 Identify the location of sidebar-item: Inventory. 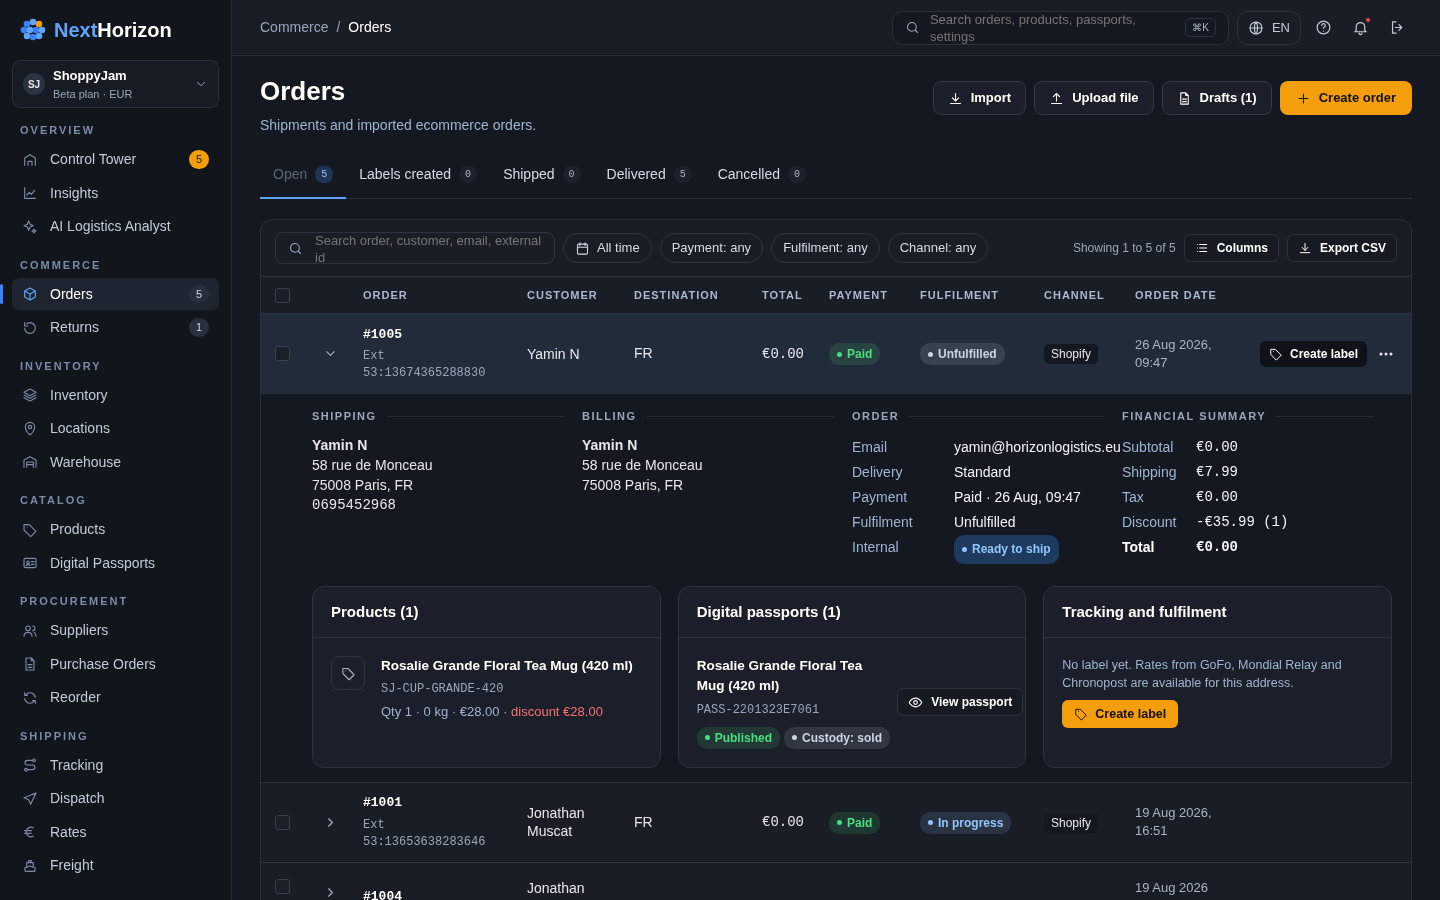
(115, 395).